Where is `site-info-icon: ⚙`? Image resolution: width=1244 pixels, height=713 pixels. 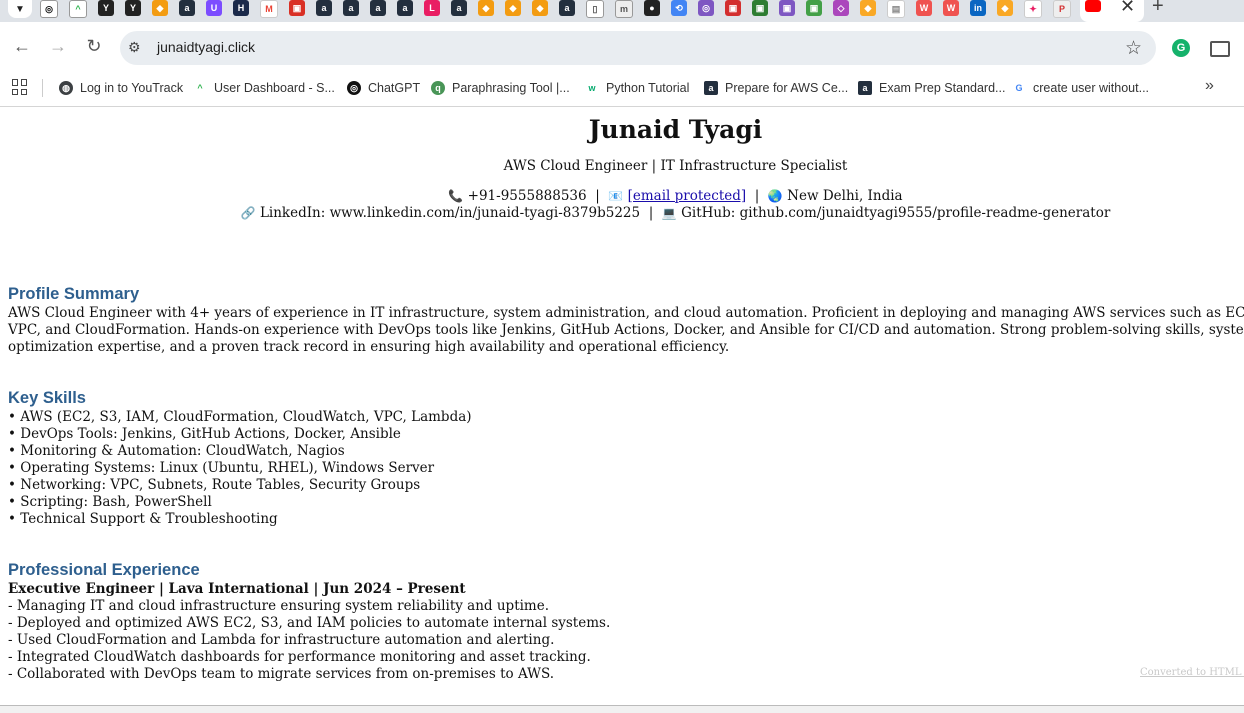
site-info-icon: ⚙ is located at coordinates (134, 47).